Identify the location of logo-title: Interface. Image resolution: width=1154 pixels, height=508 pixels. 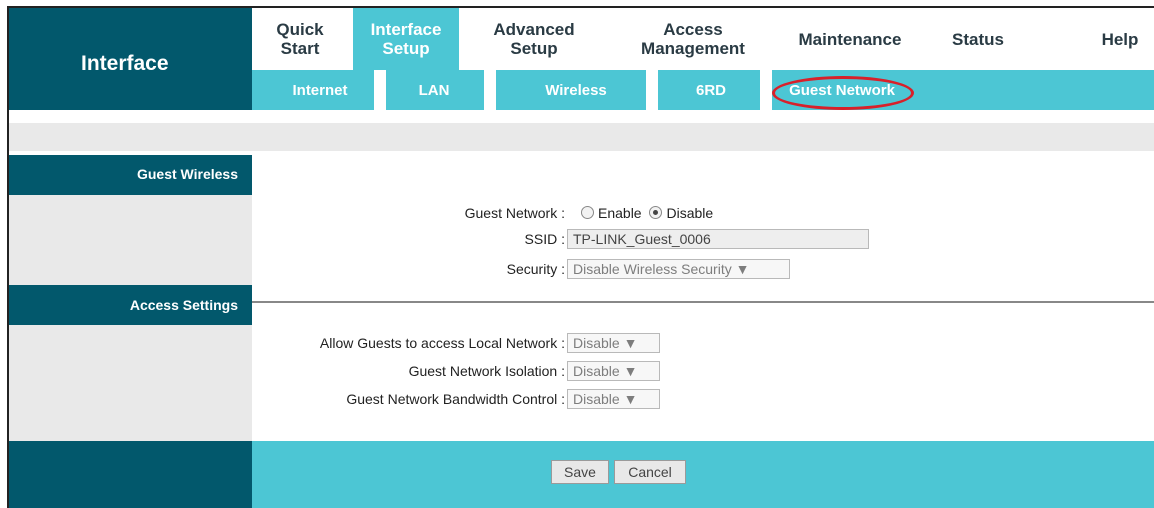
(125, 63).